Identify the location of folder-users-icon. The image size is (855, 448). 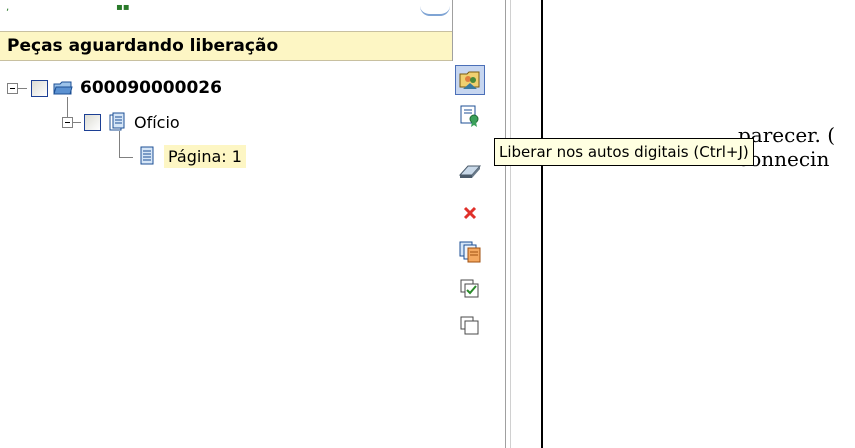
(470, 80).